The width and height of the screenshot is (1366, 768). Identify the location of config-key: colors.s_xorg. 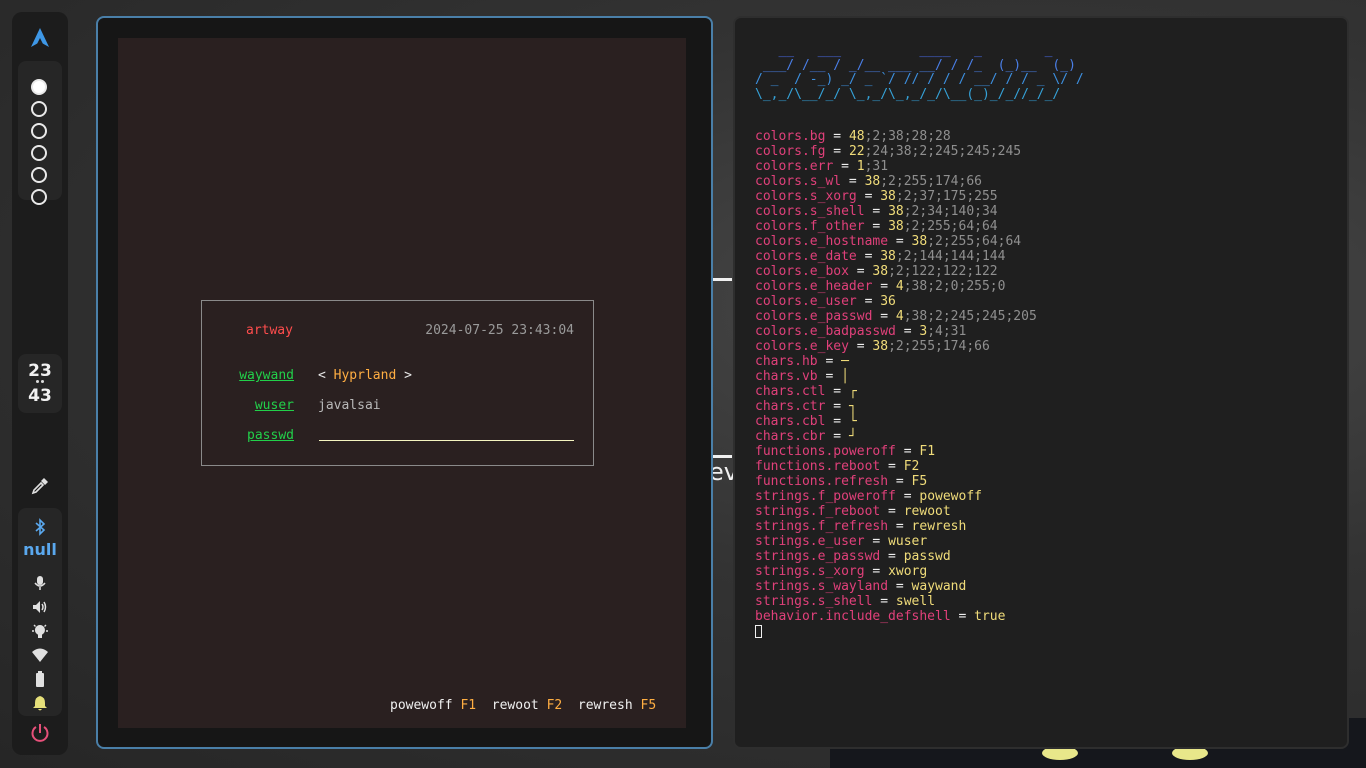
(806, 196).